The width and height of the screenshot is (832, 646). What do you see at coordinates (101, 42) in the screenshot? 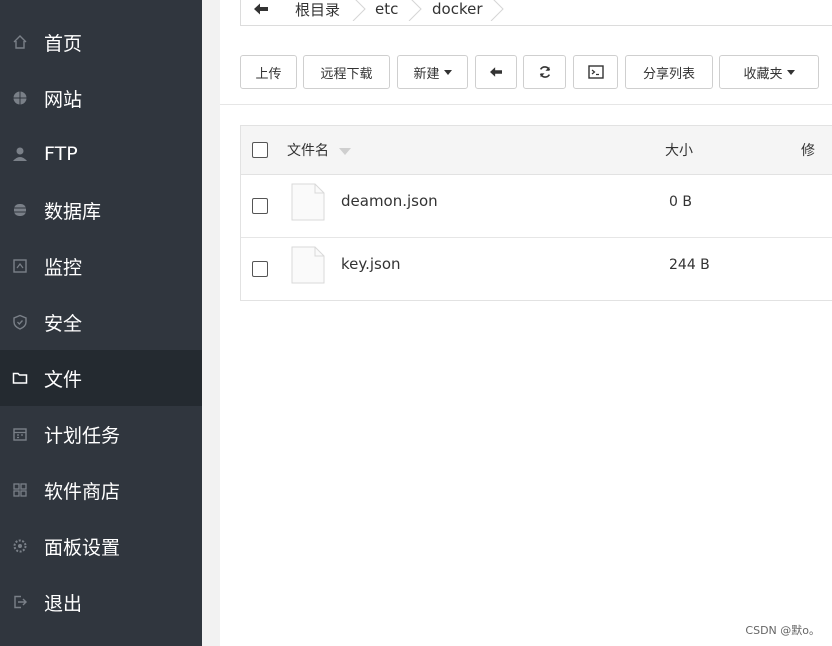
I see `sidebar-item-home: 首页` at bounding box center [101, 42].